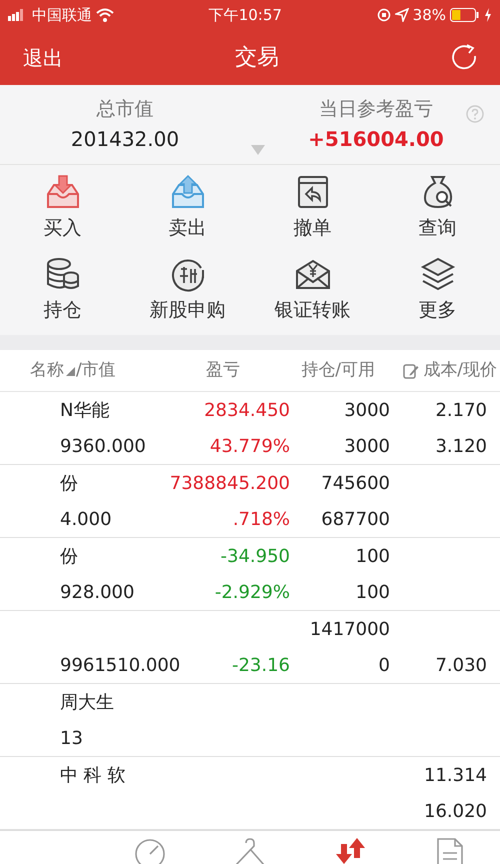 This screenshot has width=500, height=864. I want to click on position-quantity: 1417000, so click(350, 630).